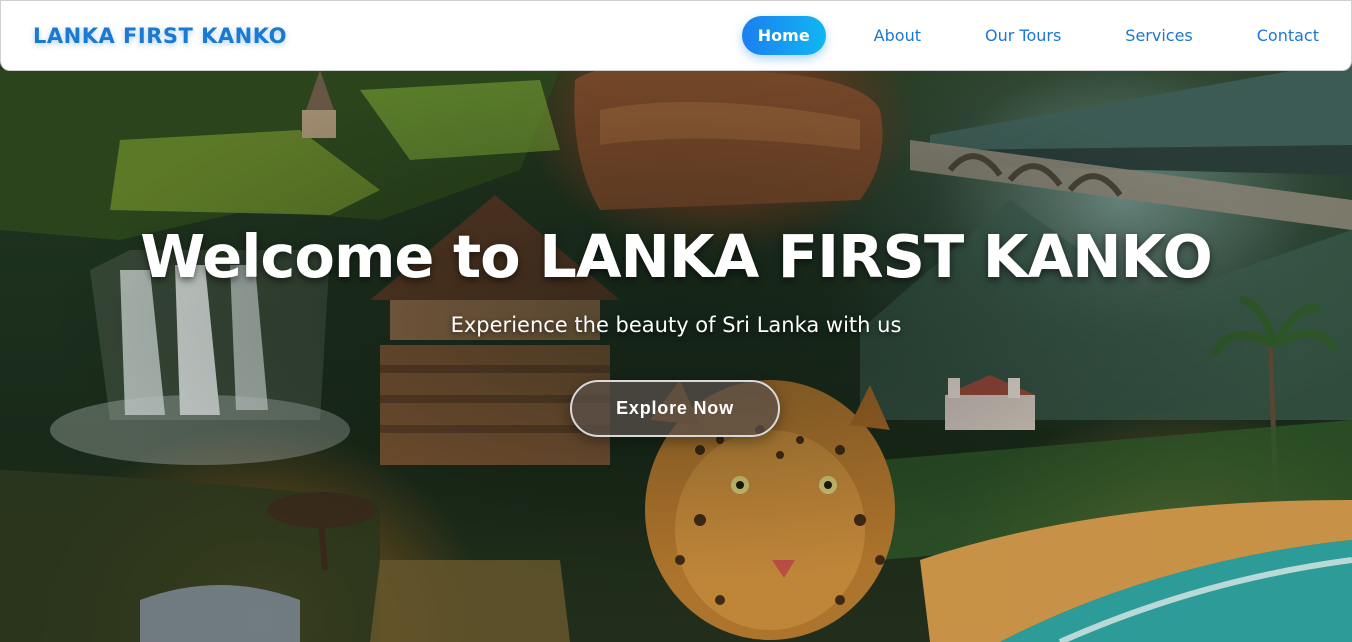 The height and width of the screenshot is (642, 1352). Describe the element at coordinates (1023, 35) in the screenshot. I see `nav-our-tours-link: Our Tours` at that location.